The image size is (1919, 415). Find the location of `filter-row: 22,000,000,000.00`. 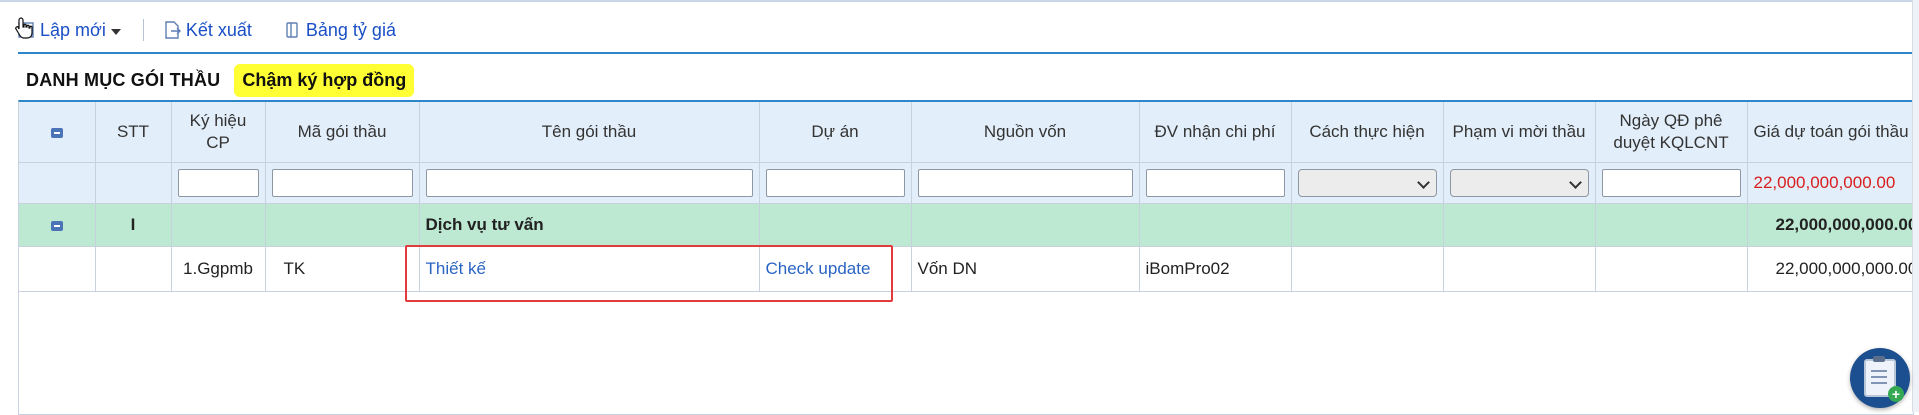

filter-row: 22,000,000,000.00 is located at coordinates (966, 183).